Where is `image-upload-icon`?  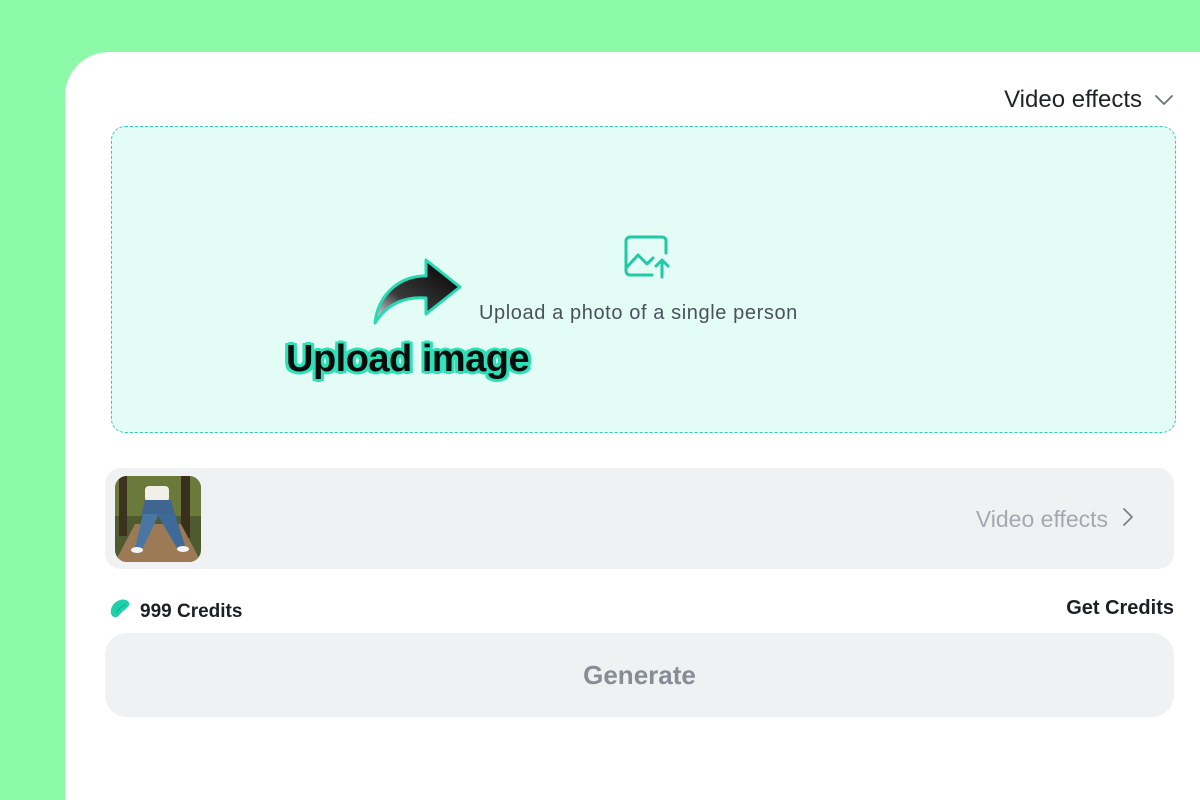 image-upload-icon is located at coordinates (647, 258).